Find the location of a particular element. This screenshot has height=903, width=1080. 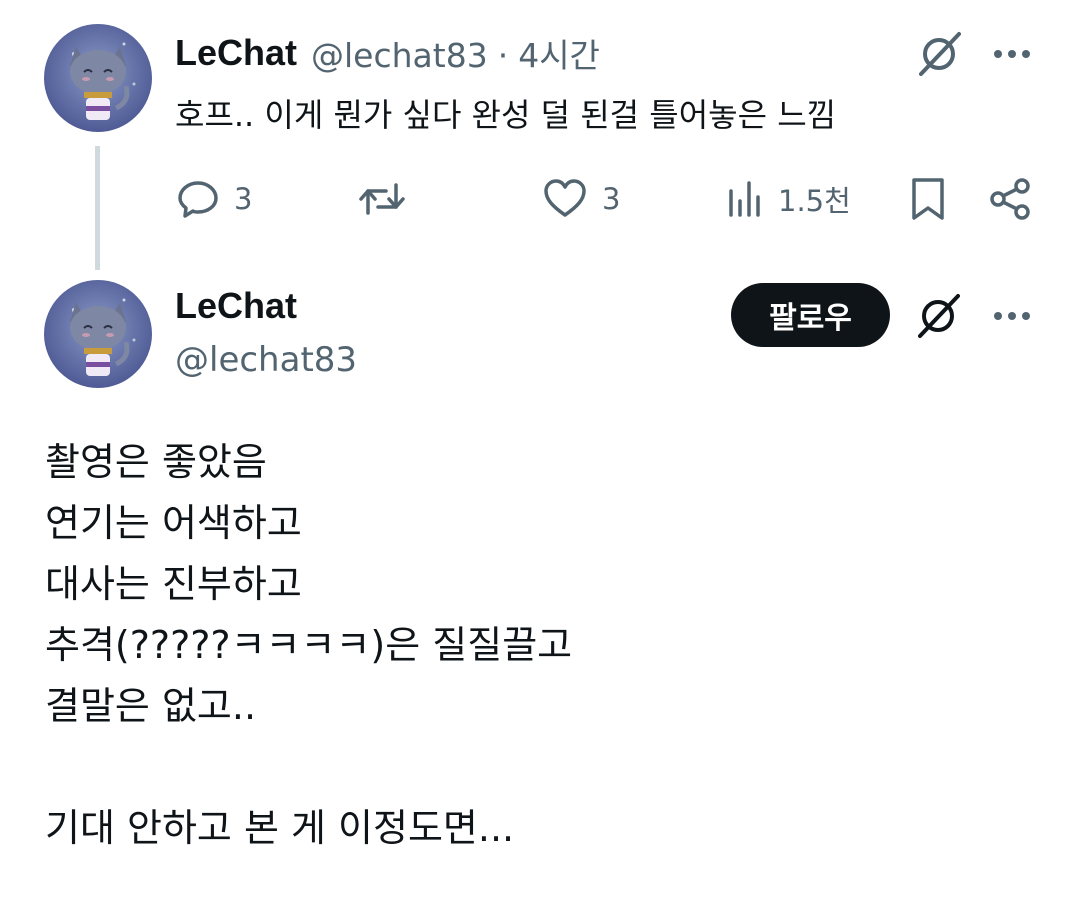

share-button is located at coordinates (1010, 199).